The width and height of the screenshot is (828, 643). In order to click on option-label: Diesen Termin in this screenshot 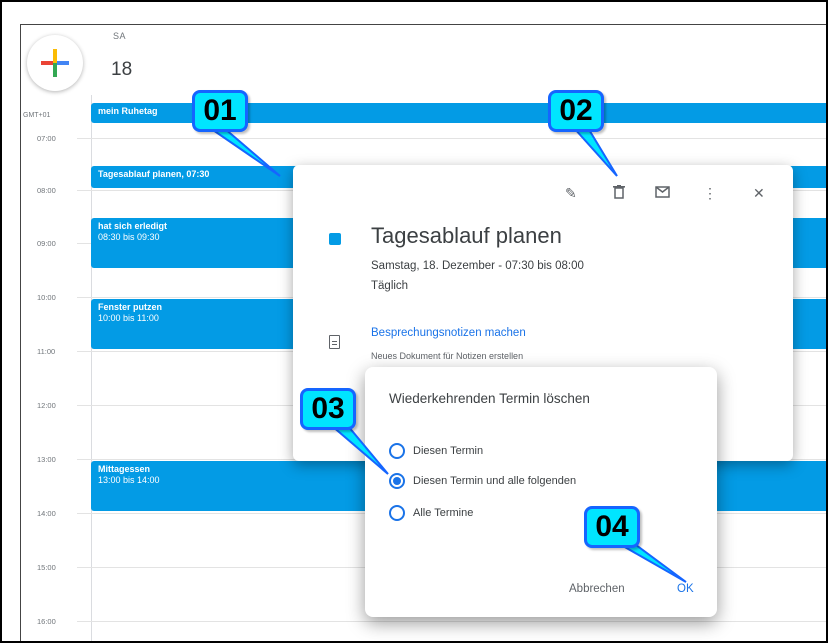, I will do `click(448, 451)`.